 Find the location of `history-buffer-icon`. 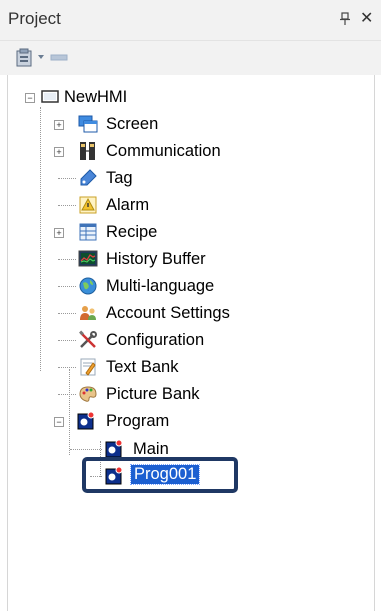

history-buffer-icon is located at coordinates (88, 258).